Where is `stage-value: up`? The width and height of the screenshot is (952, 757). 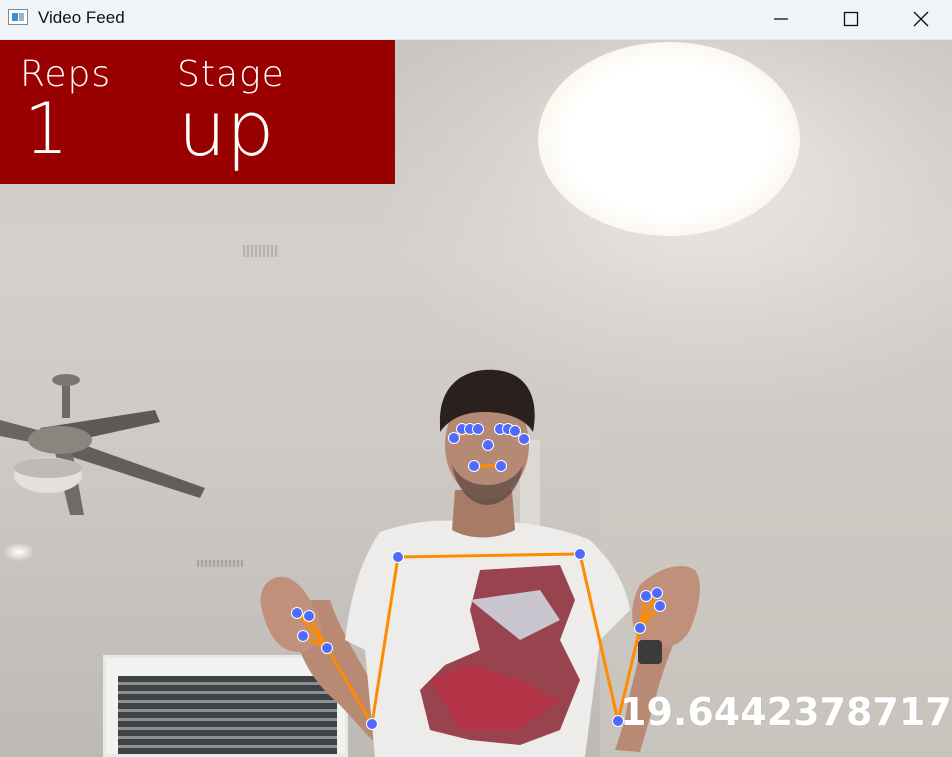 stage-value: up is located at coordinates (226, 128).